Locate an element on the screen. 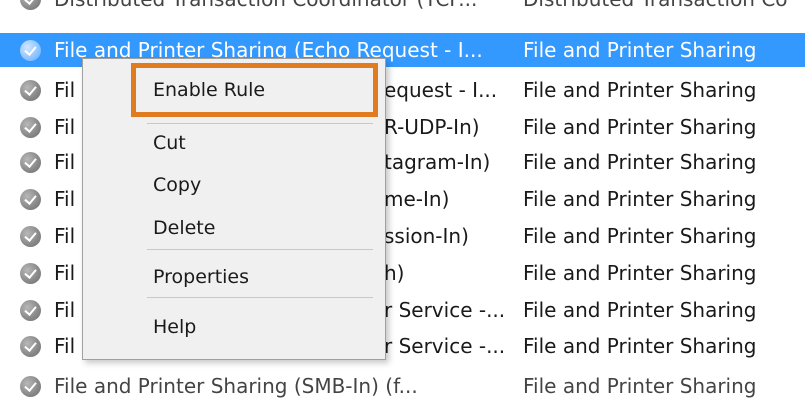 Image resolution: width=805 pixels, height=403 pixels. menu-item-label: Properties is located at coordinates (201, 277).